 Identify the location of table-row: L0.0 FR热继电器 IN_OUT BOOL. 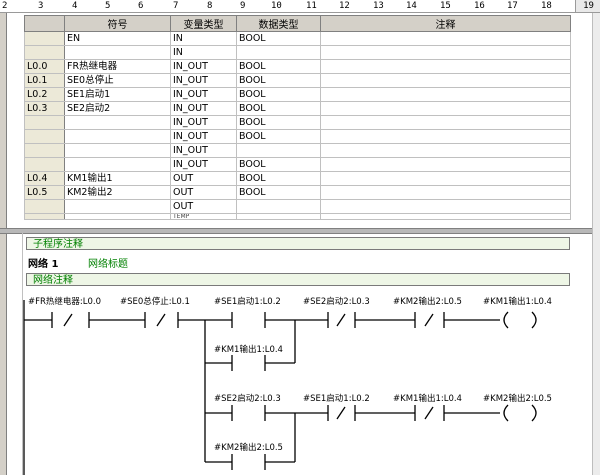
(297, 66).